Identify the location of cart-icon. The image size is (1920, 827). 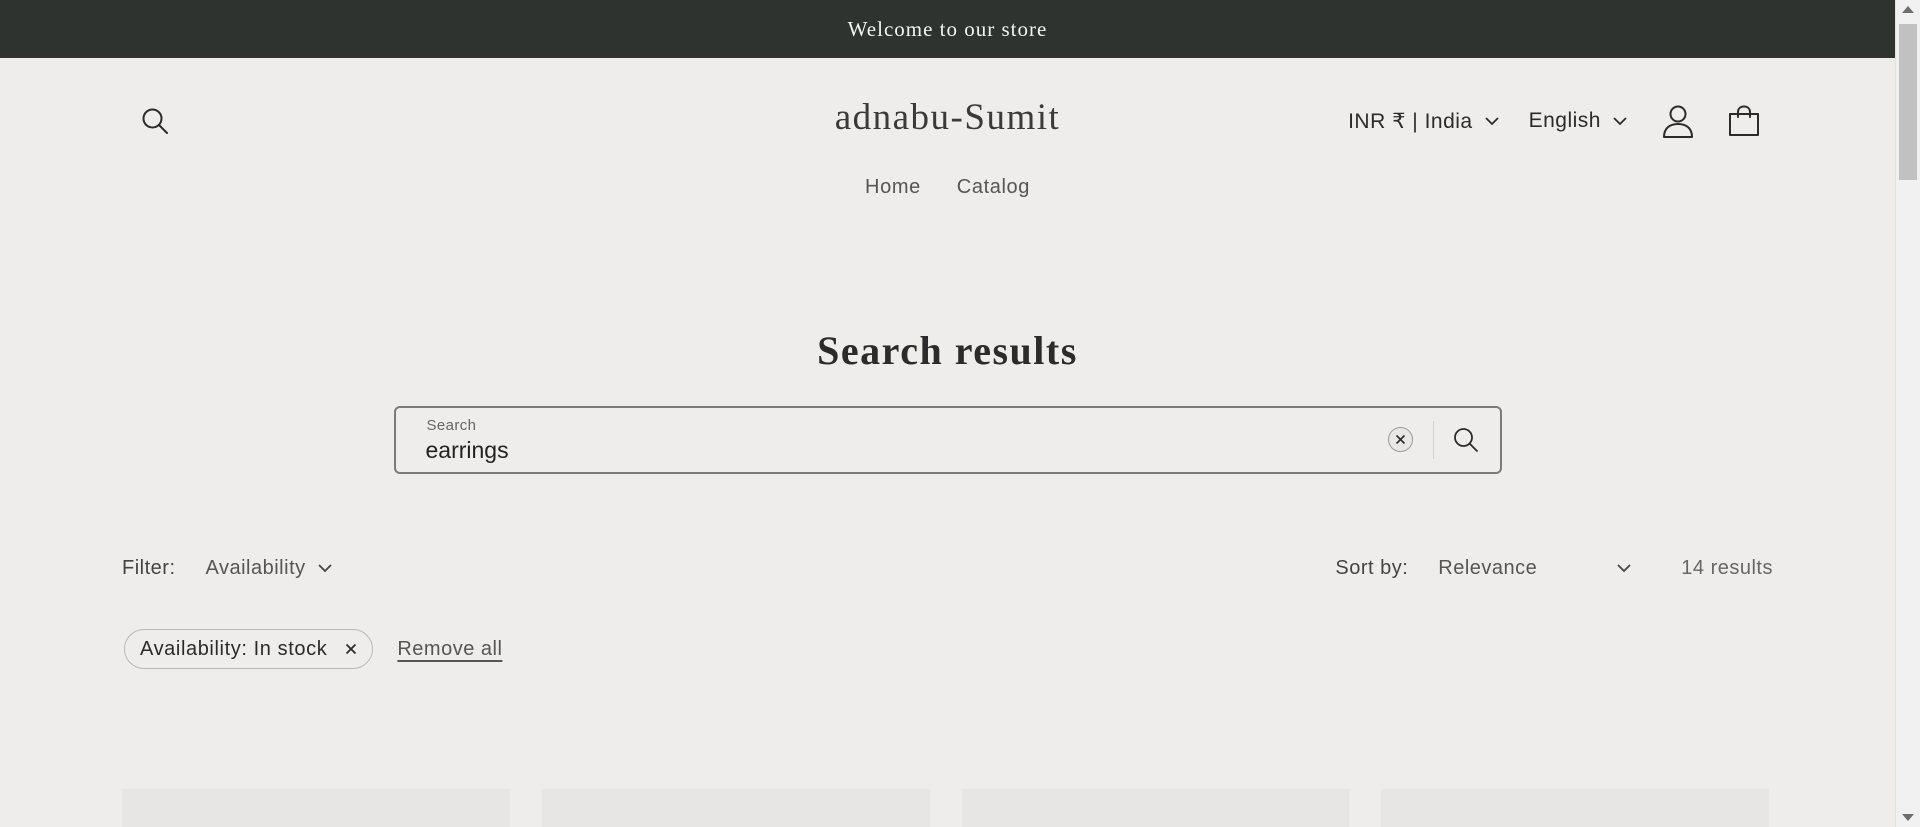
(1744, 120).